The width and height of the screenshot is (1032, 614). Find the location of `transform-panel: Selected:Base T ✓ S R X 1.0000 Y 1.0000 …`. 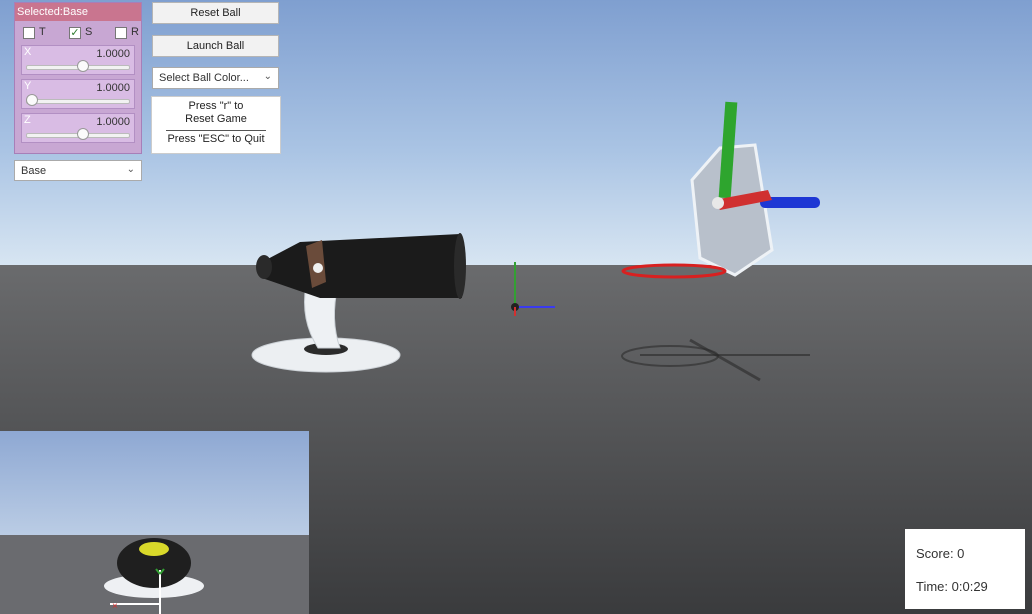

transform-panel: Selected:Base T ✓ S R X 1.0000 Y 1.0000 … is located at coordinates (78, 78).